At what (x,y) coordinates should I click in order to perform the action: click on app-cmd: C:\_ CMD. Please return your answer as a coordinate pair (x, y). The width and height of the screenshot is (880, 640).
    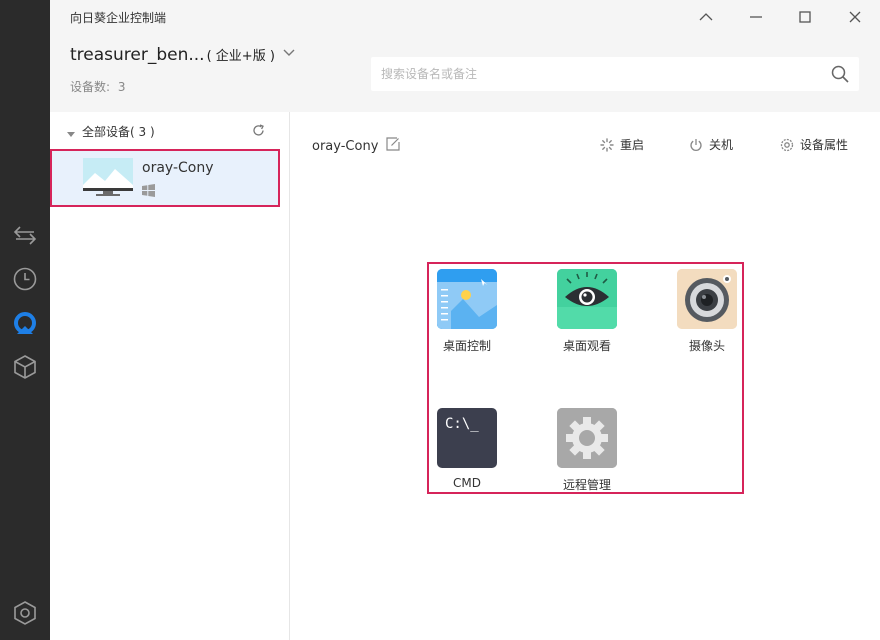
    Looking at the image, I should click on (467, 449).